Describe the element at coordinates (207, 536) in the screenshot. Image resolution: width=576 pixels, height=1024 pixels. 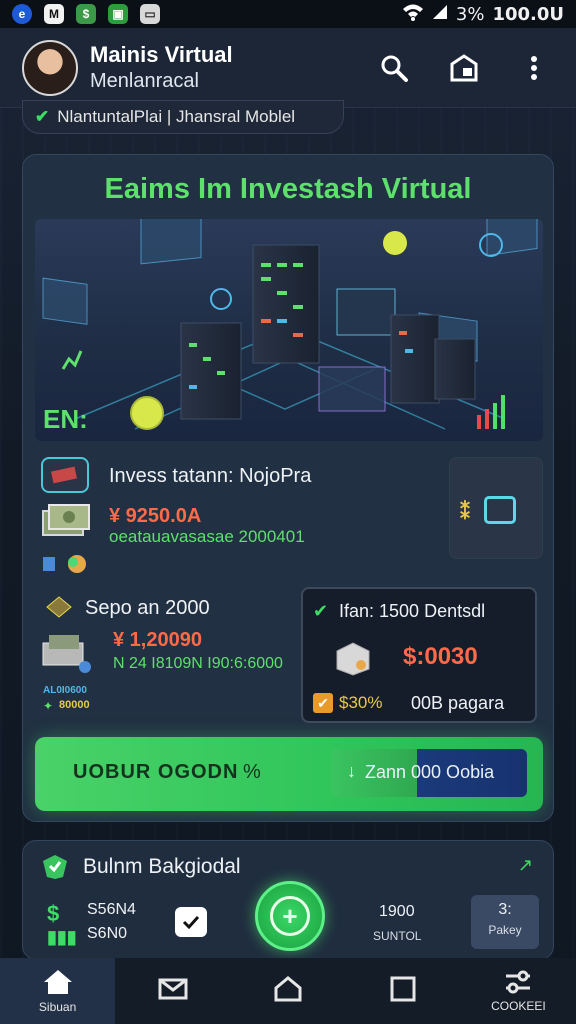
I see `invest-detail: oeatauavasasae 2000401` at that location.